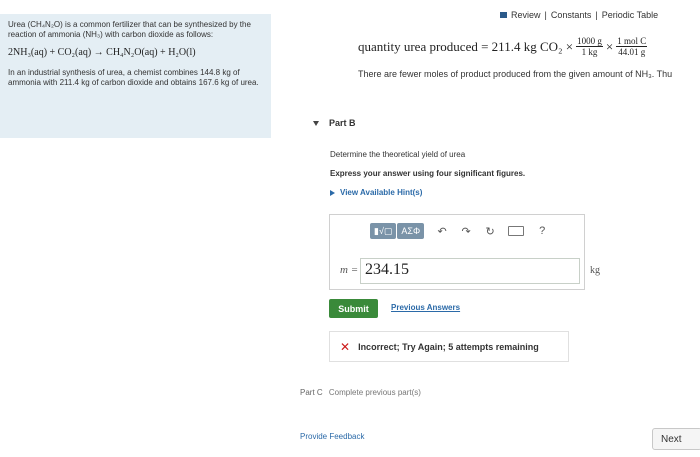 The width and height of the screenshot is (700, 457). What do you see at coordinates (526, 15) in the screenshot?
I see `review-link: Review` at bounding box center [526, 15].